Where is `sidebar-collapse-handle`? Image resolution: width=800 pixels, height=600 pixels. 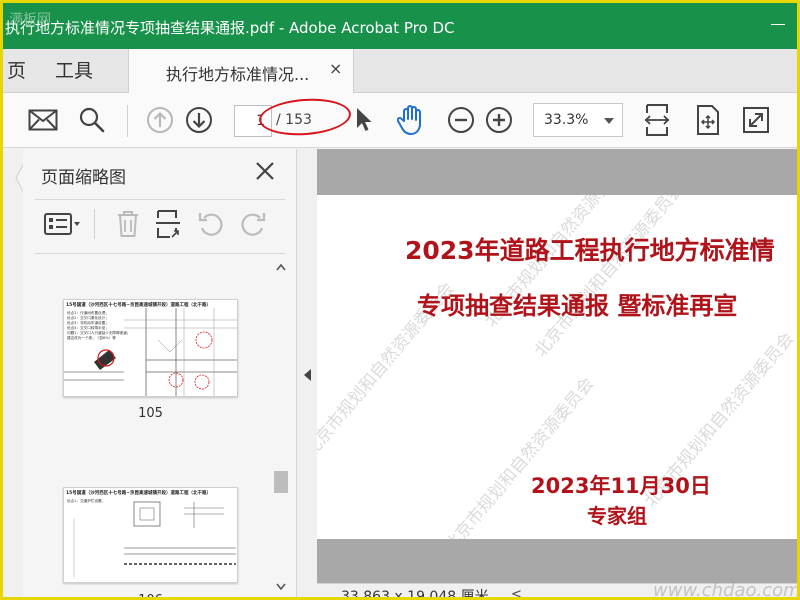 sidebar-collapse-handle is located at coordinates (308, 373).